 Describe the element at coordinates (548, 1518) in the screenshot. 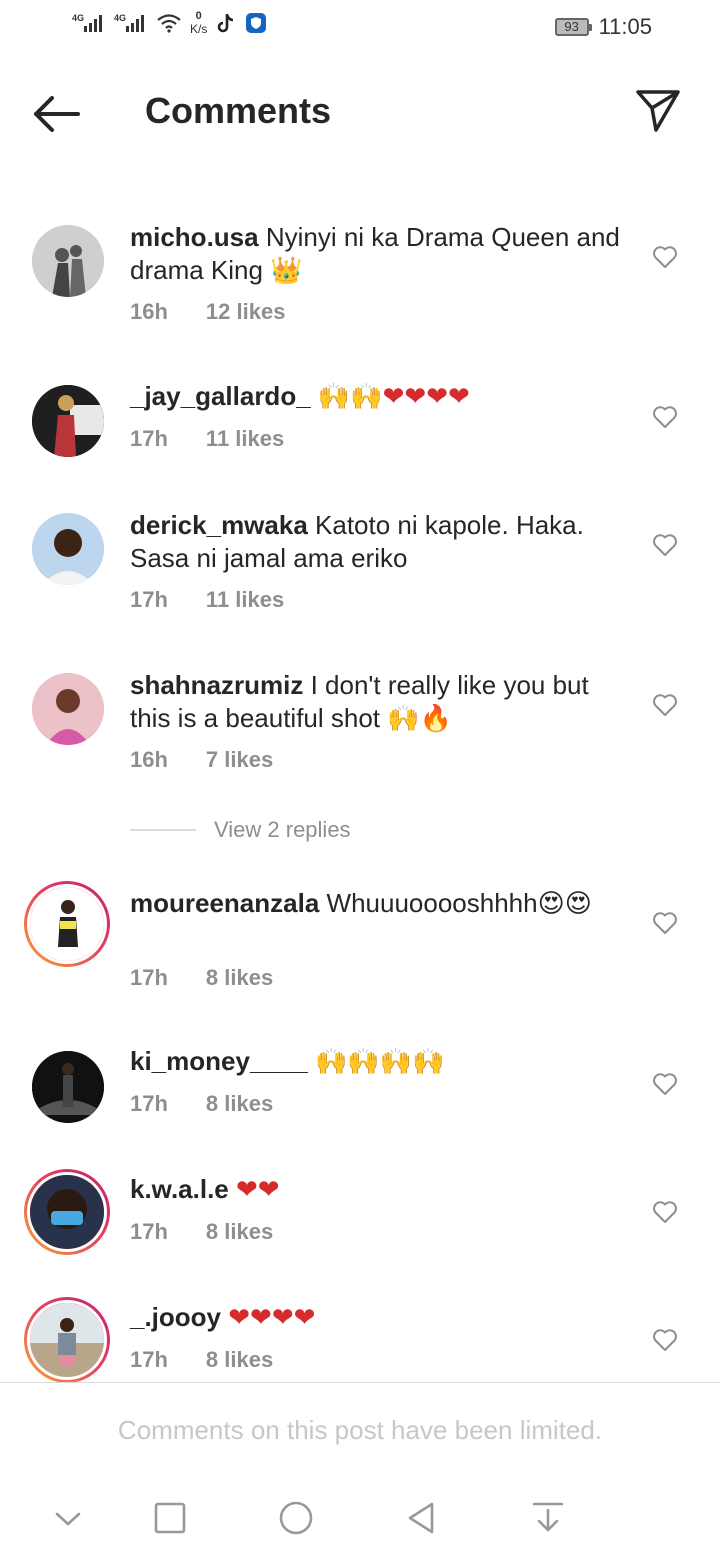

I see `download-icon` at that location.